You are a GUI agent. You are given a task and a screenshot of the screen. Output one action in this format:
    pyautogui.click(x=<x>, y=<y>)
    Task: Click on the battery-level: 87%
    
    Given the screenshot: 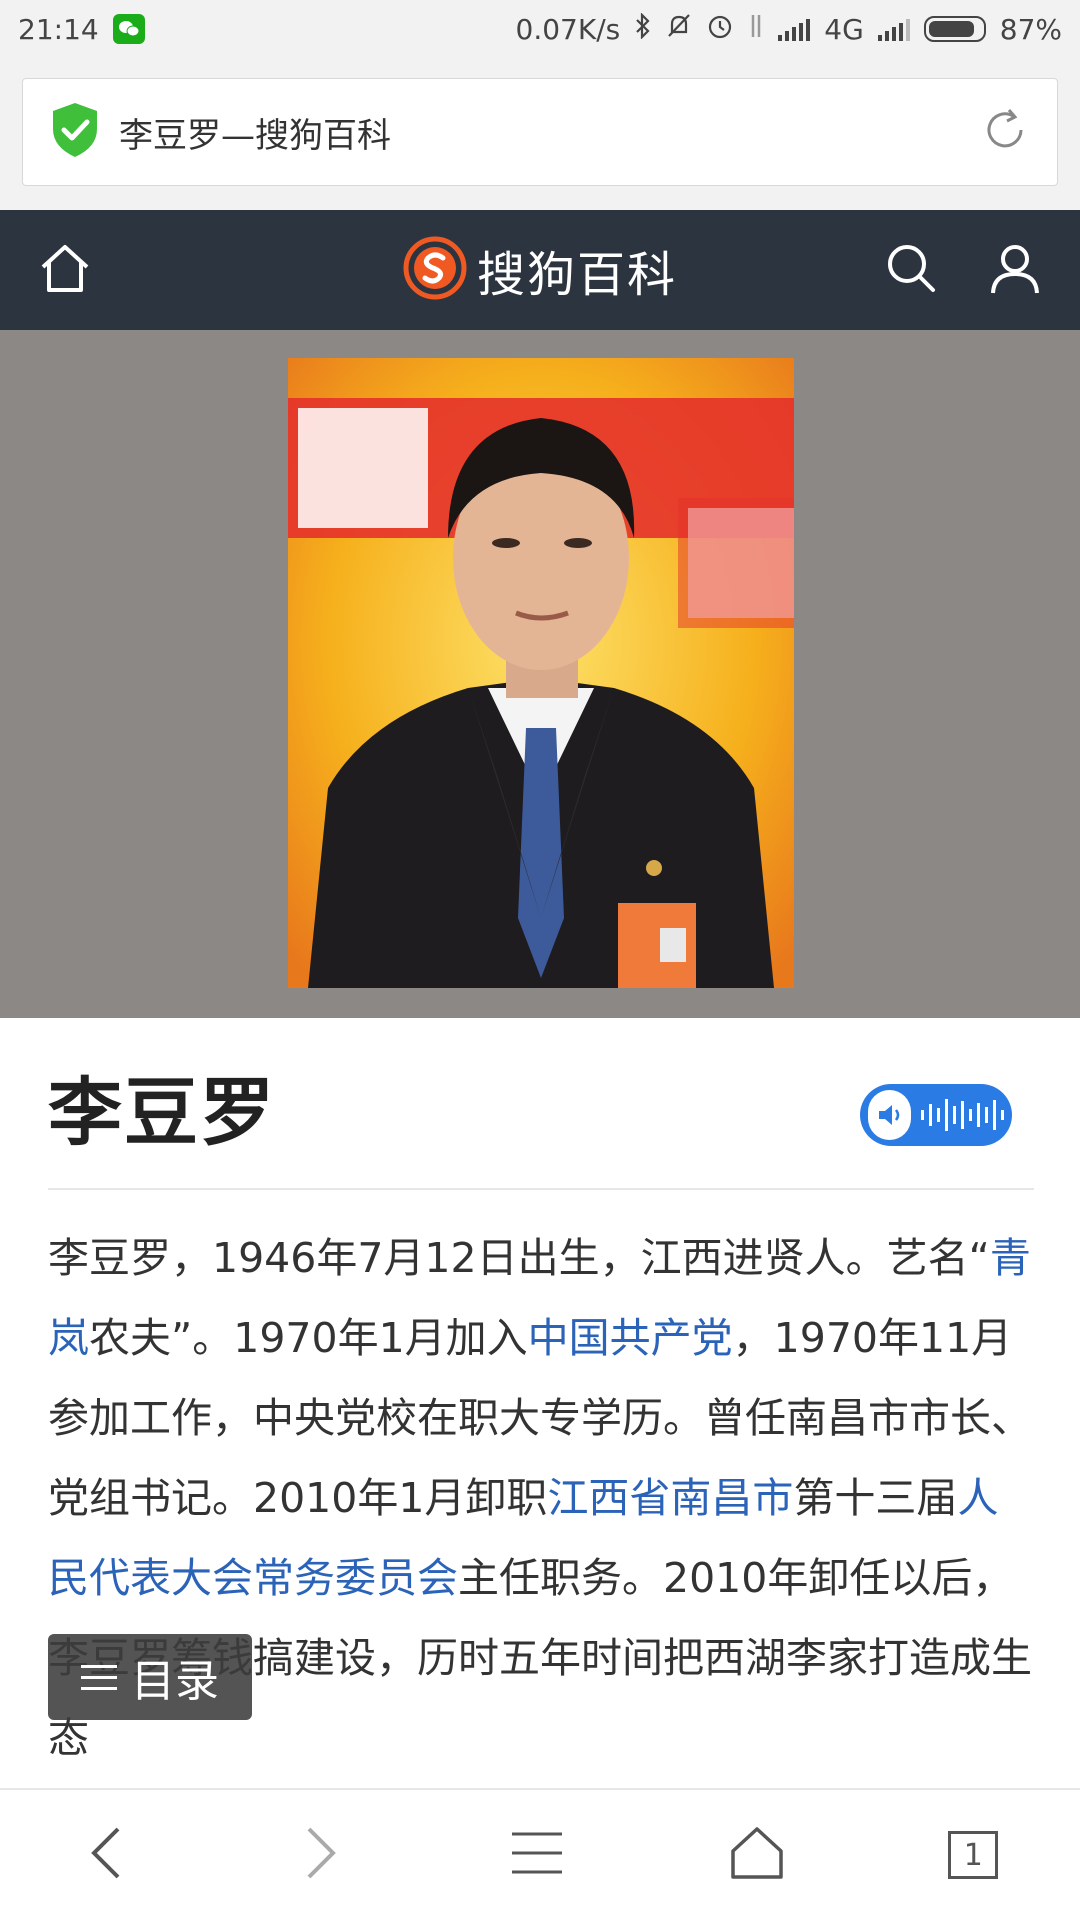 What is the action you would take?
    pyautogui.click(x=1030, y=29)
    